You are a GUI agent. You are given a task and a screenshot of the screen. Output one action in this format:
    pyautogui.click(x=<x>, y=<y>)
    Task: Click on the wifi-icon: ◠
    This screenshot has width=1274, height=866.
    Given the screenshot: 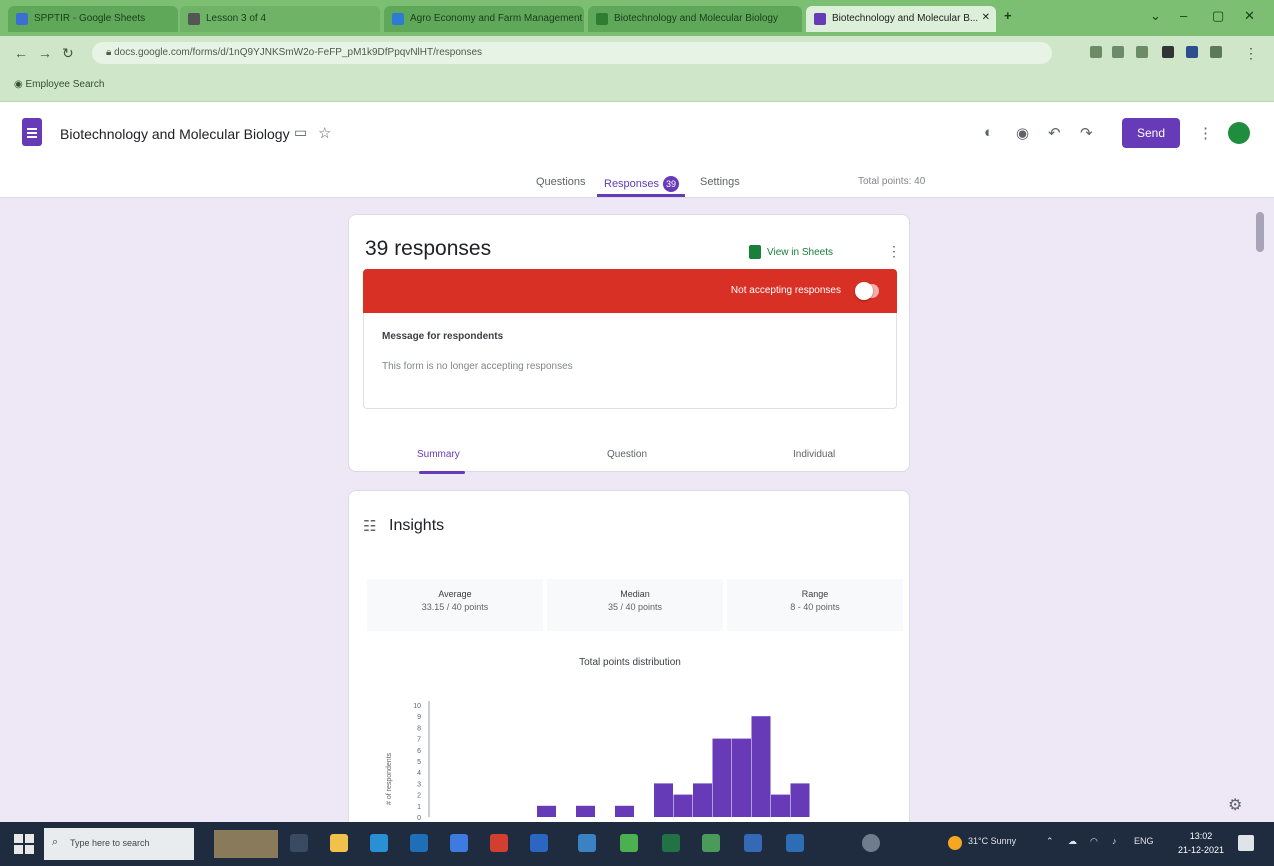 What is the action you would take?
    pyautogui.click(x=1094, y=841)
    